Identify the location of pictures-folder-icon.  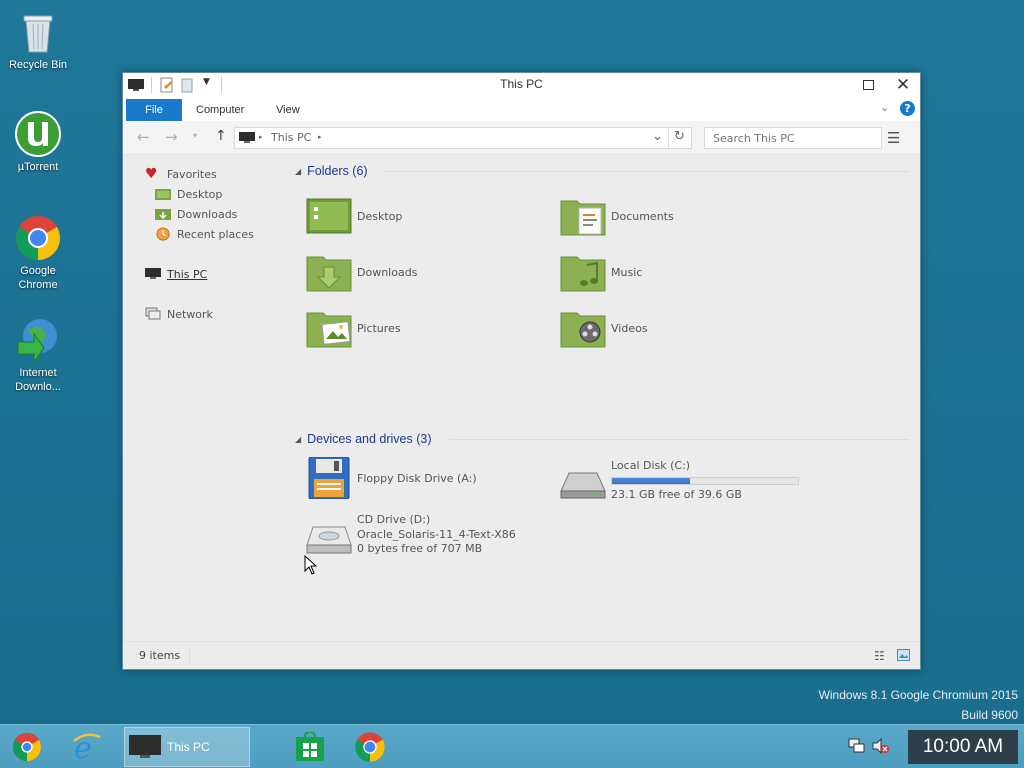
(329, 330).